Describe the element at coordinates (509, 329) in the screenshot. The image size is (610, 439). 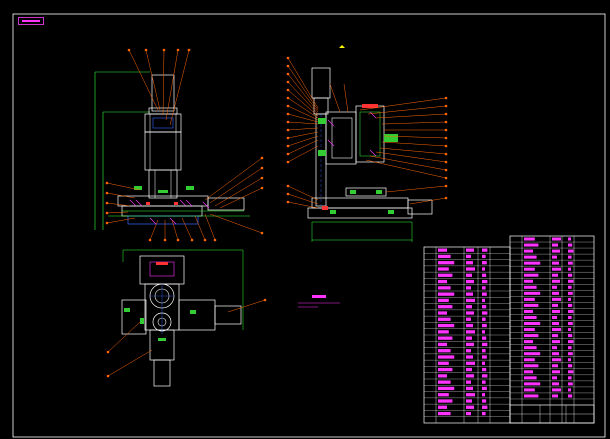
I see `parts-list-table` at that location.